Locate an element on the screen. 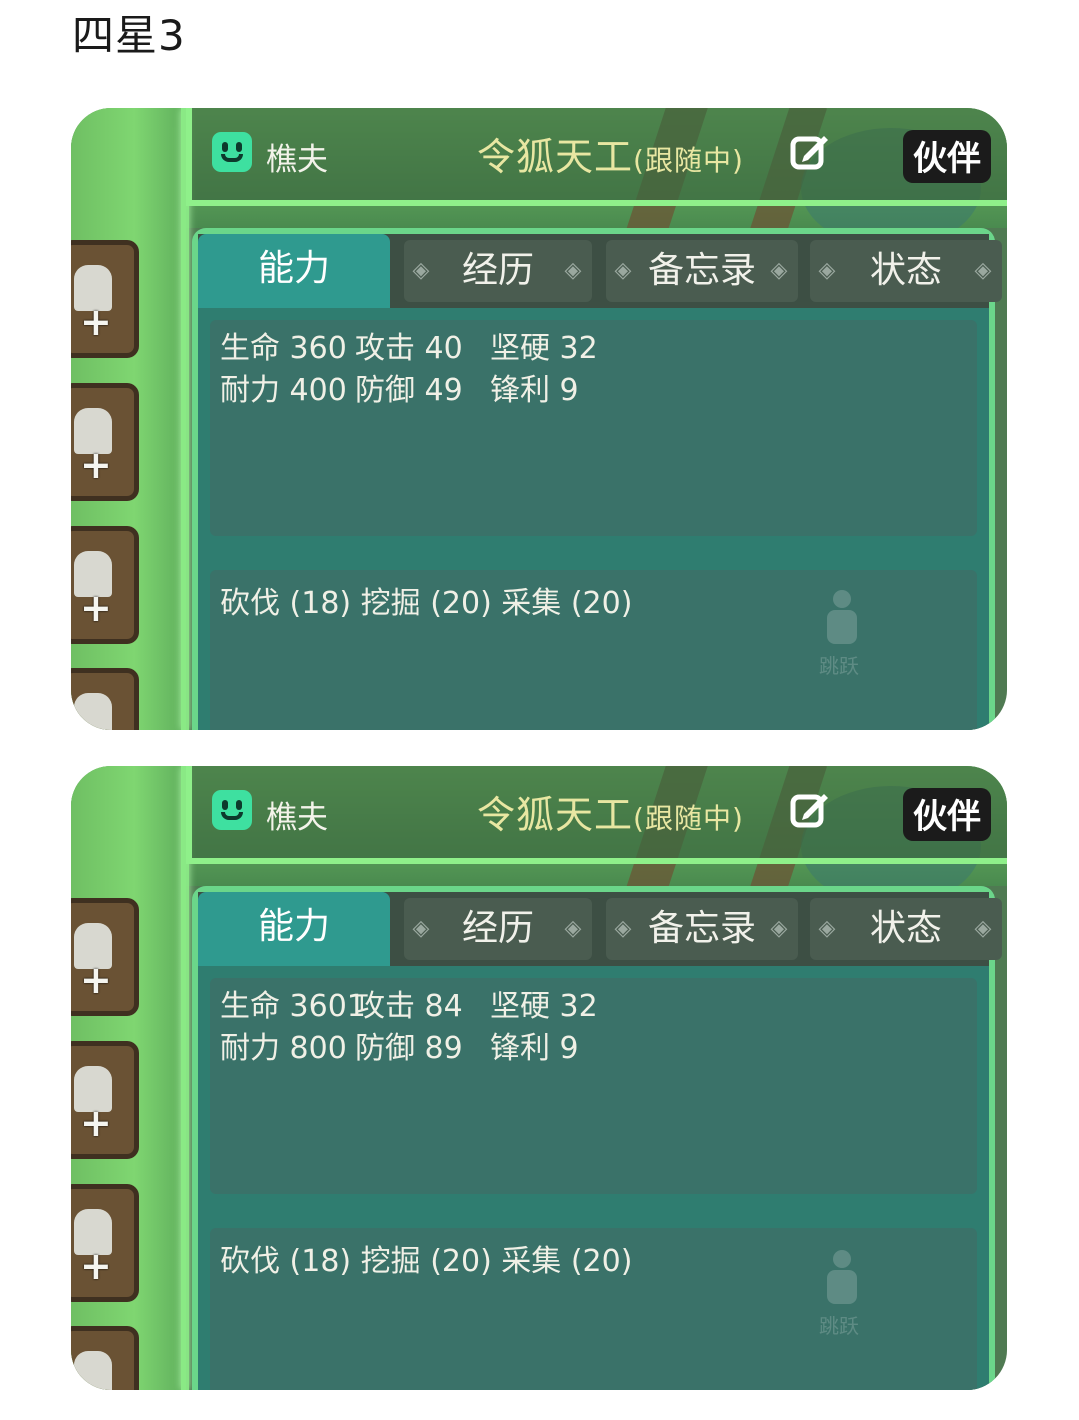  stats-row: 耐力 400 防御 49 锋利 9 is located at coordinates (409, 391).